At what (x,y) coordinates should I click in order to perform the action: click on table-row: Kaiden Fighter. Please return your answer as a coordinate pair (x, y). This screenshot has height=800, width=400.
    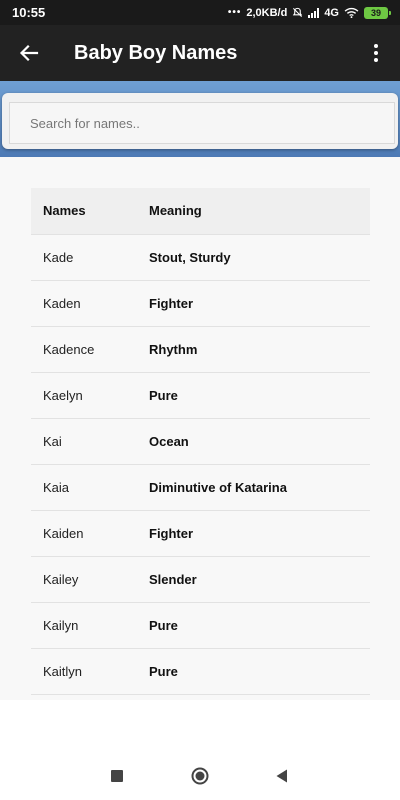
    Looking at the image, I should click on (200, 532).